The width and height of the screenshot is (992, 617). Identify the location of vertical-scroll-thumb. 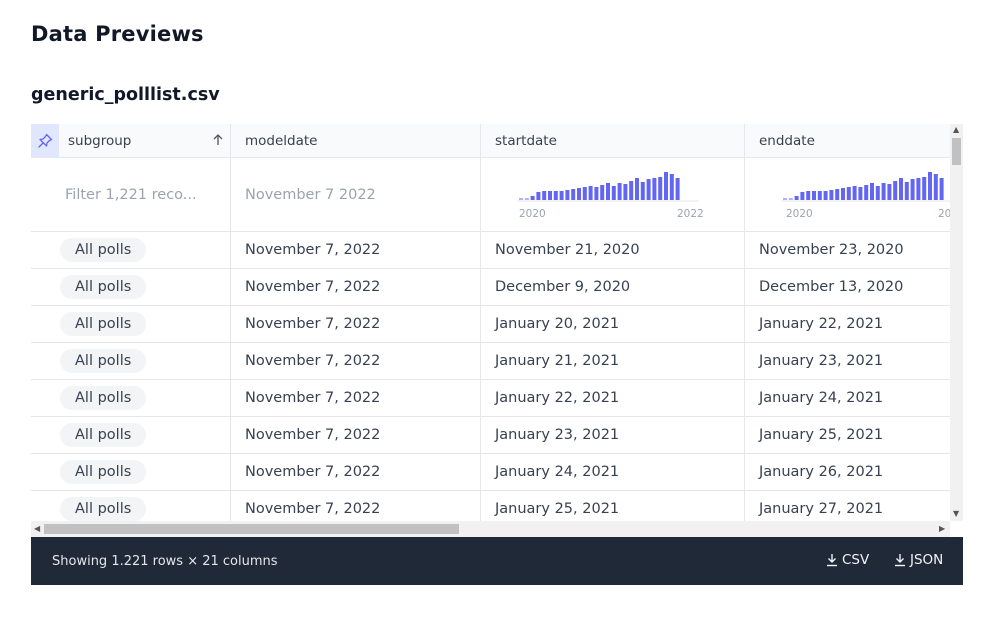
(956, 151).